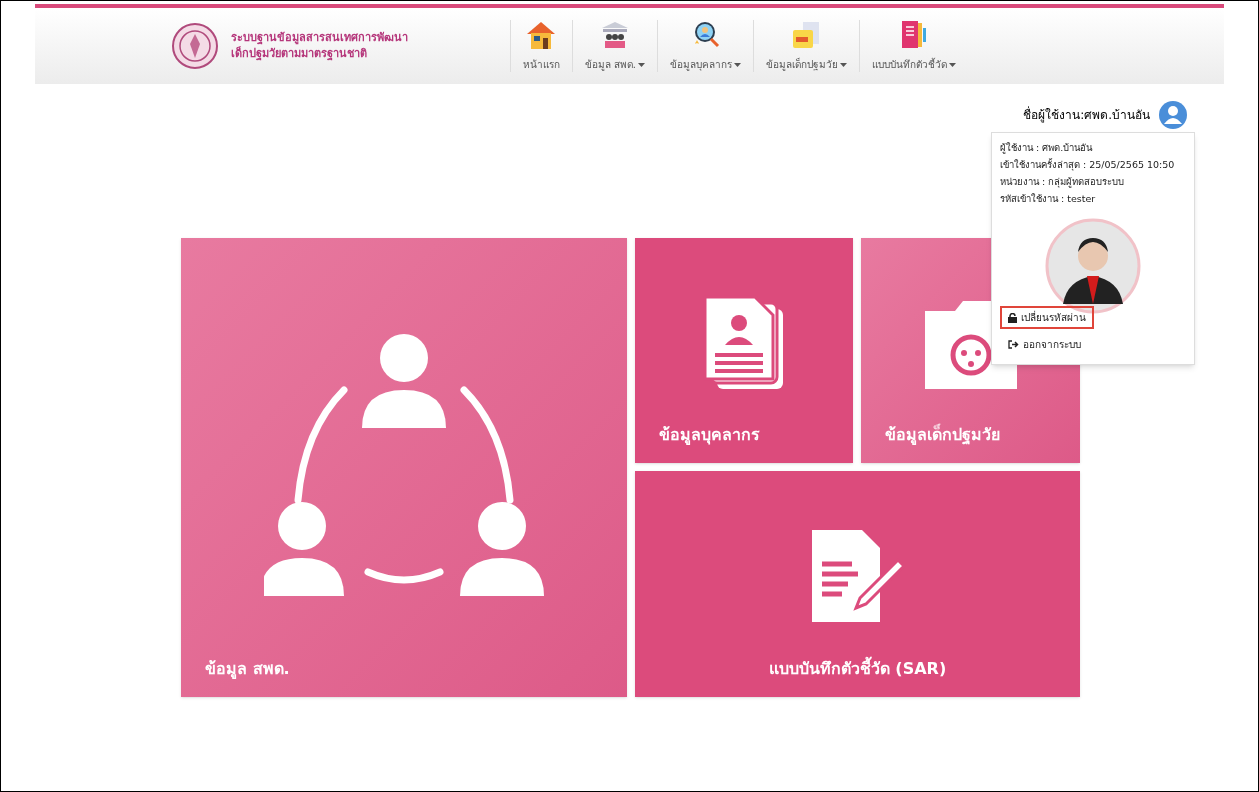  What do you see at coordinates (195, 46) in the screenshot?
I see `emblem-icon` at bounding box center [195, 46].